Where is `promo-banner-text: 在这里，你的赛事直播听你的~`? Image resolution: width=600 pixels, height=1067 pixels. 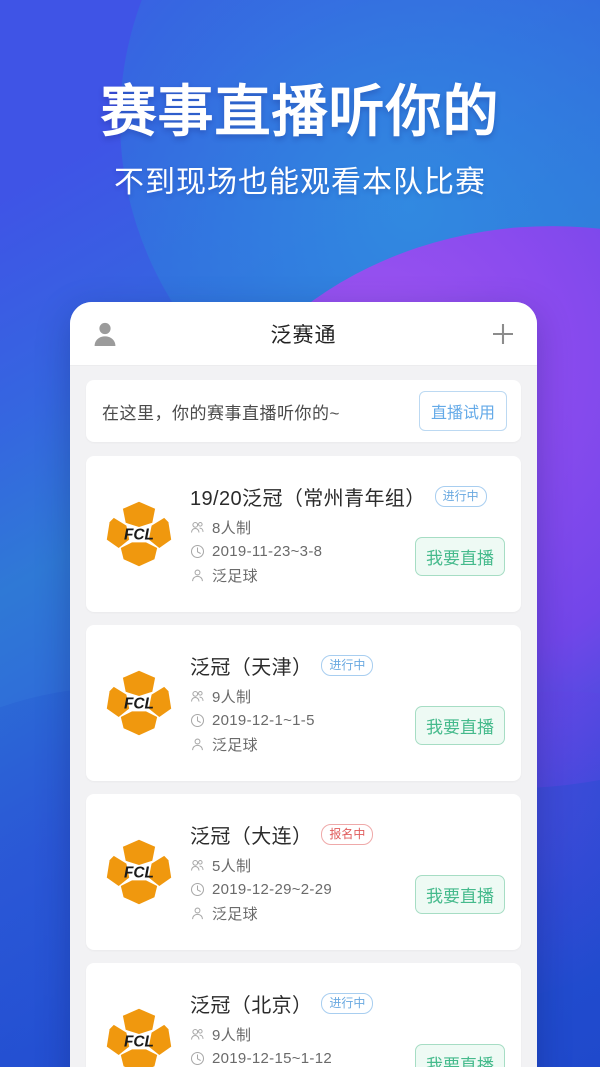 promo-banner-text: 在这里，你的赛事直播听你的~ is located at coordinates (221, 413).